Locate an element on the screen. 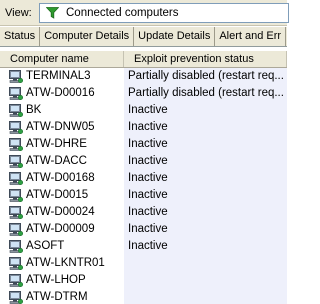 This screenshot has height=304, width=320. table-row: ATW-D00168 Inactive is located at coordinates (143, 178).